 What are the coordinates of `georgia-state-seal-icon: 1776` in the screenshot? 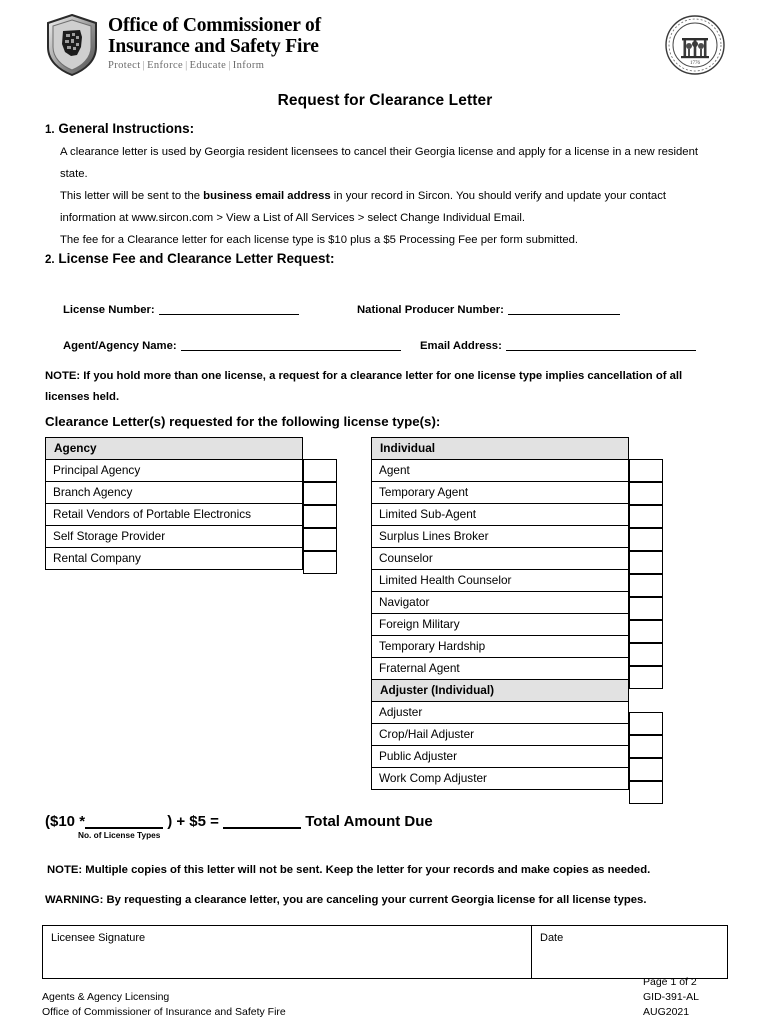 It's located at (695, 45).